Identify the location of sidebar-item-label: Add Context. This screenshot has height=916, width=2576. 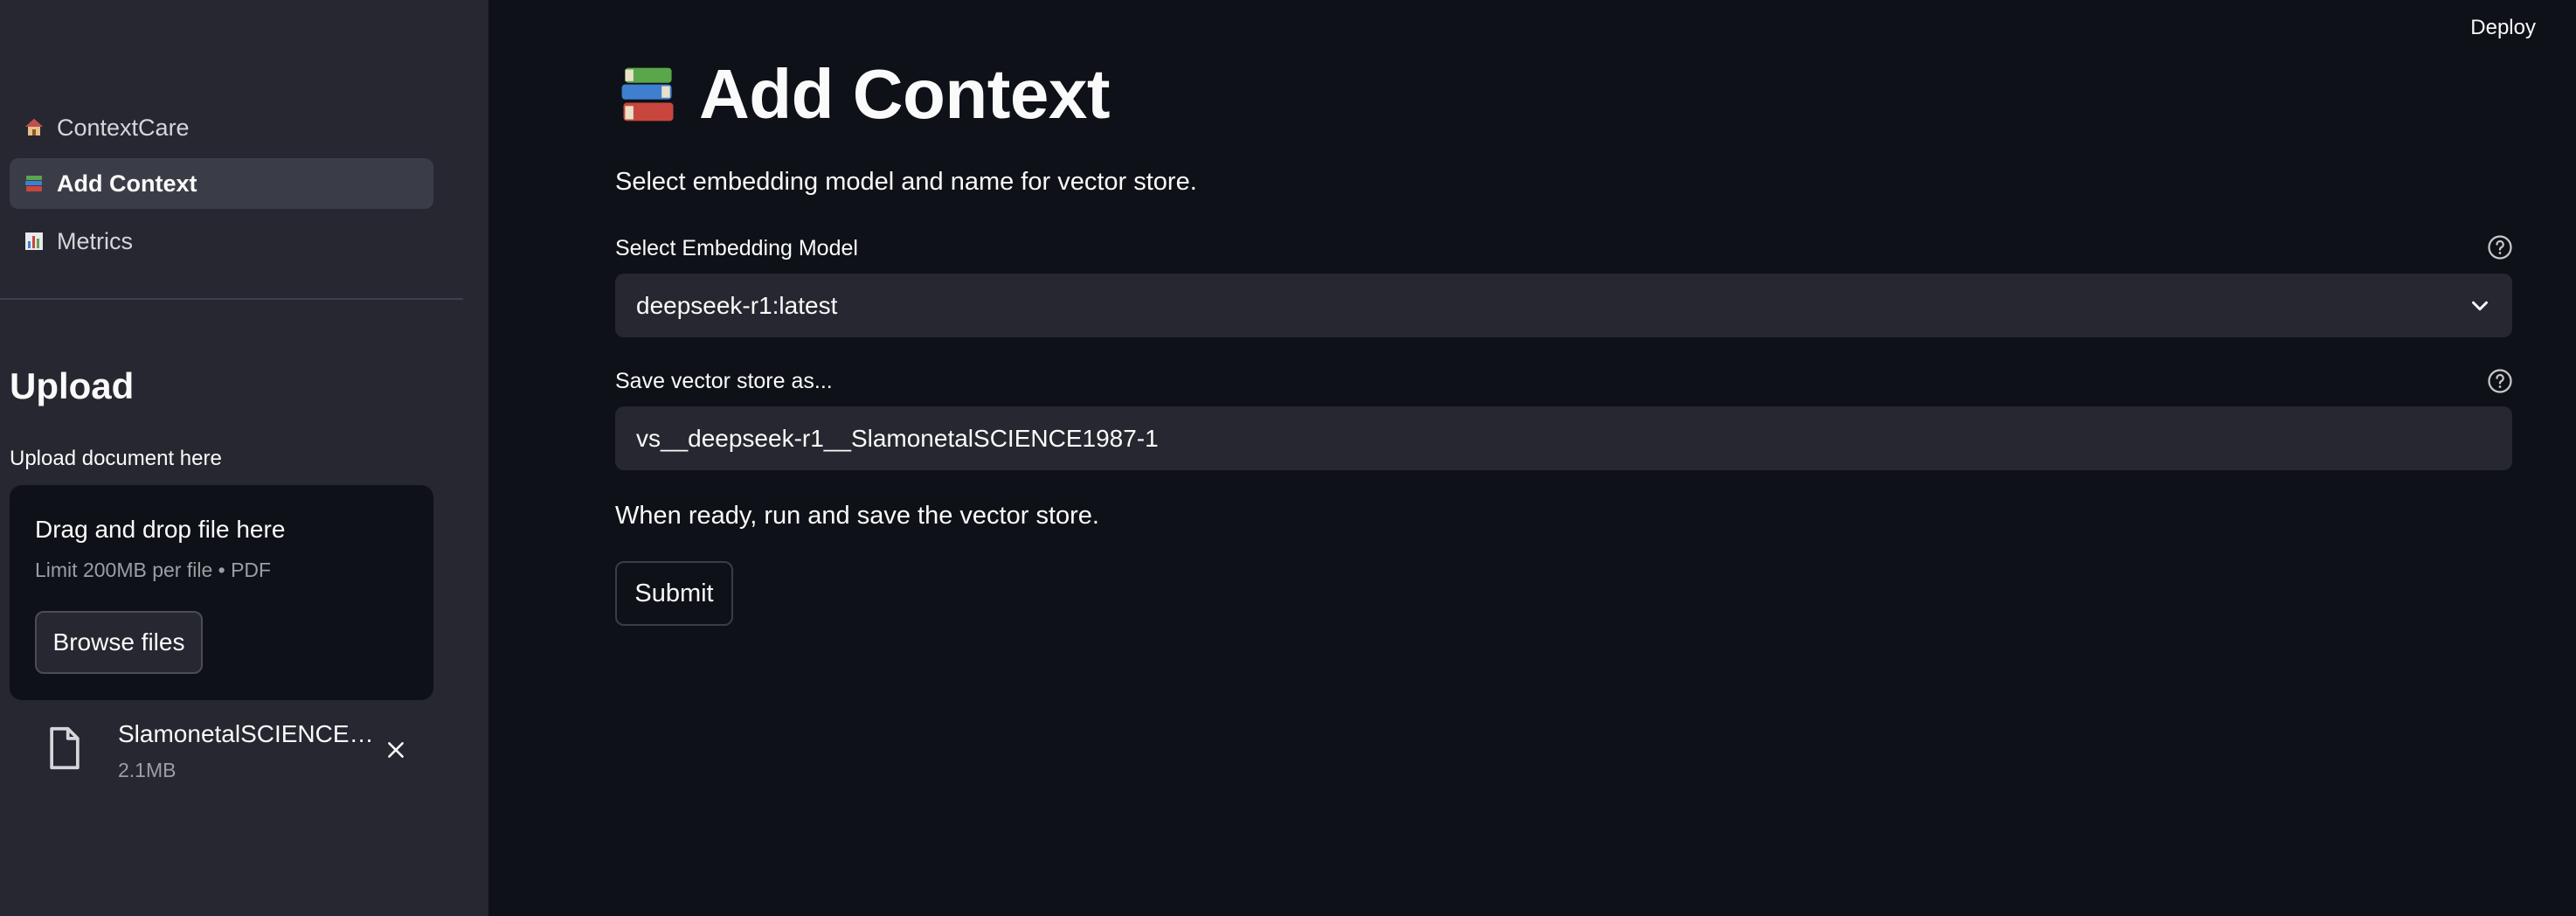
(127, 183).